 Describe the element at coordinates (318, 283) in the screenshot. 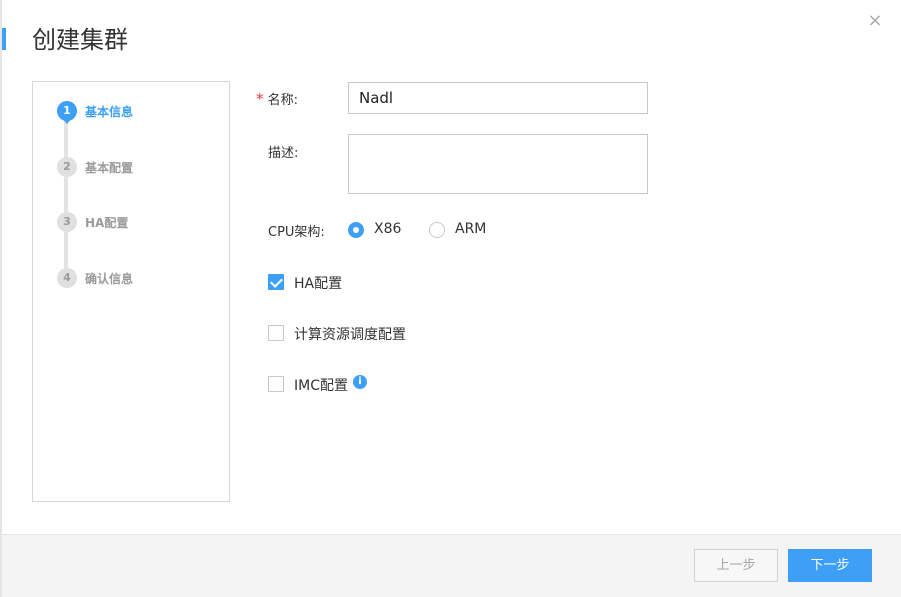

I see `ha-config-label: HA配置` at that location.